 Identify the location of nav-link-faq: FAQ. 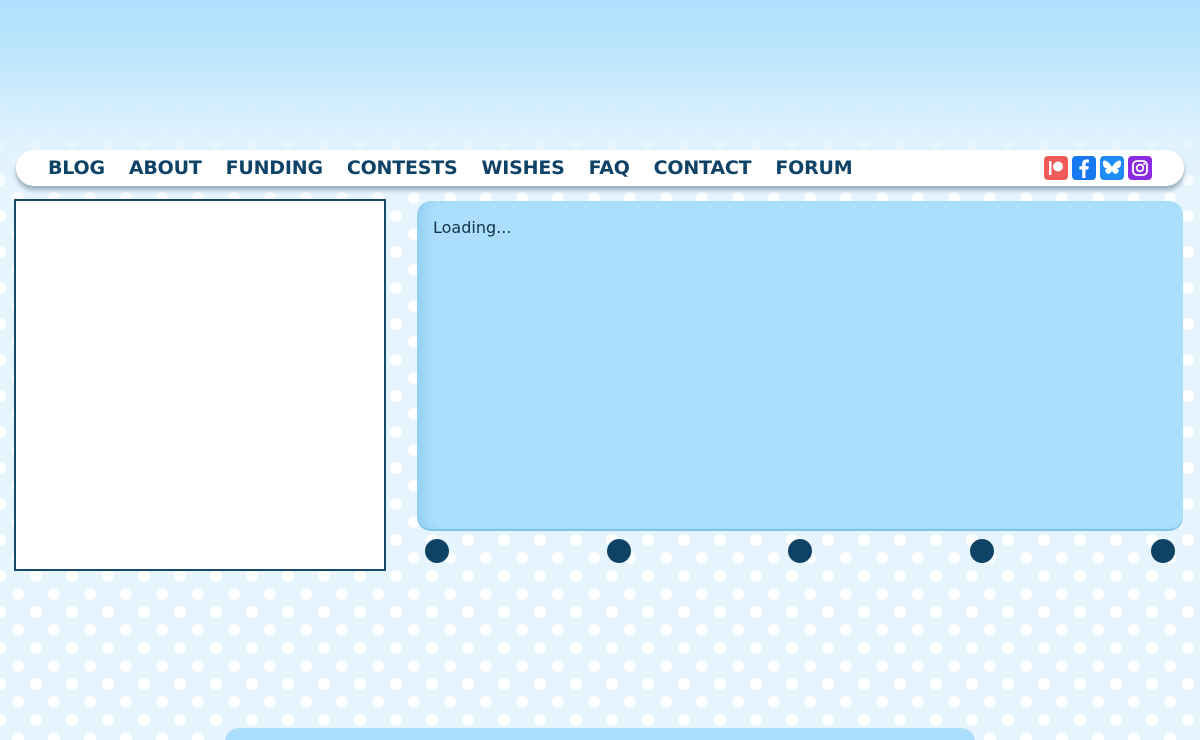
(609, 168).